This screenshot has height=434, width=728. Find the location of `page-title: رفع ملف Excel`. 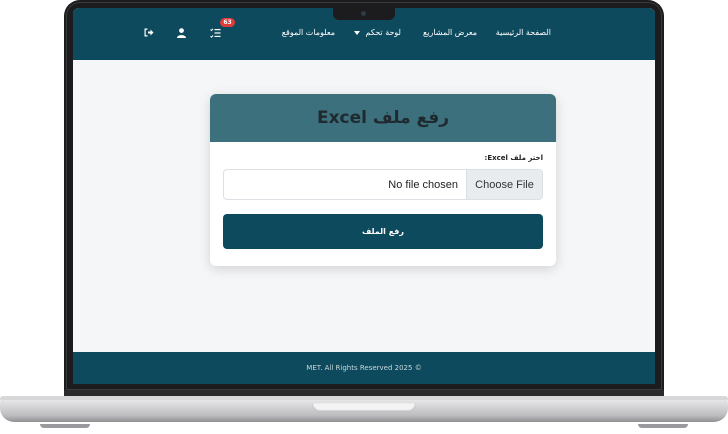

page-title: رفع ملف Excel is located at coordinates (383, 118).